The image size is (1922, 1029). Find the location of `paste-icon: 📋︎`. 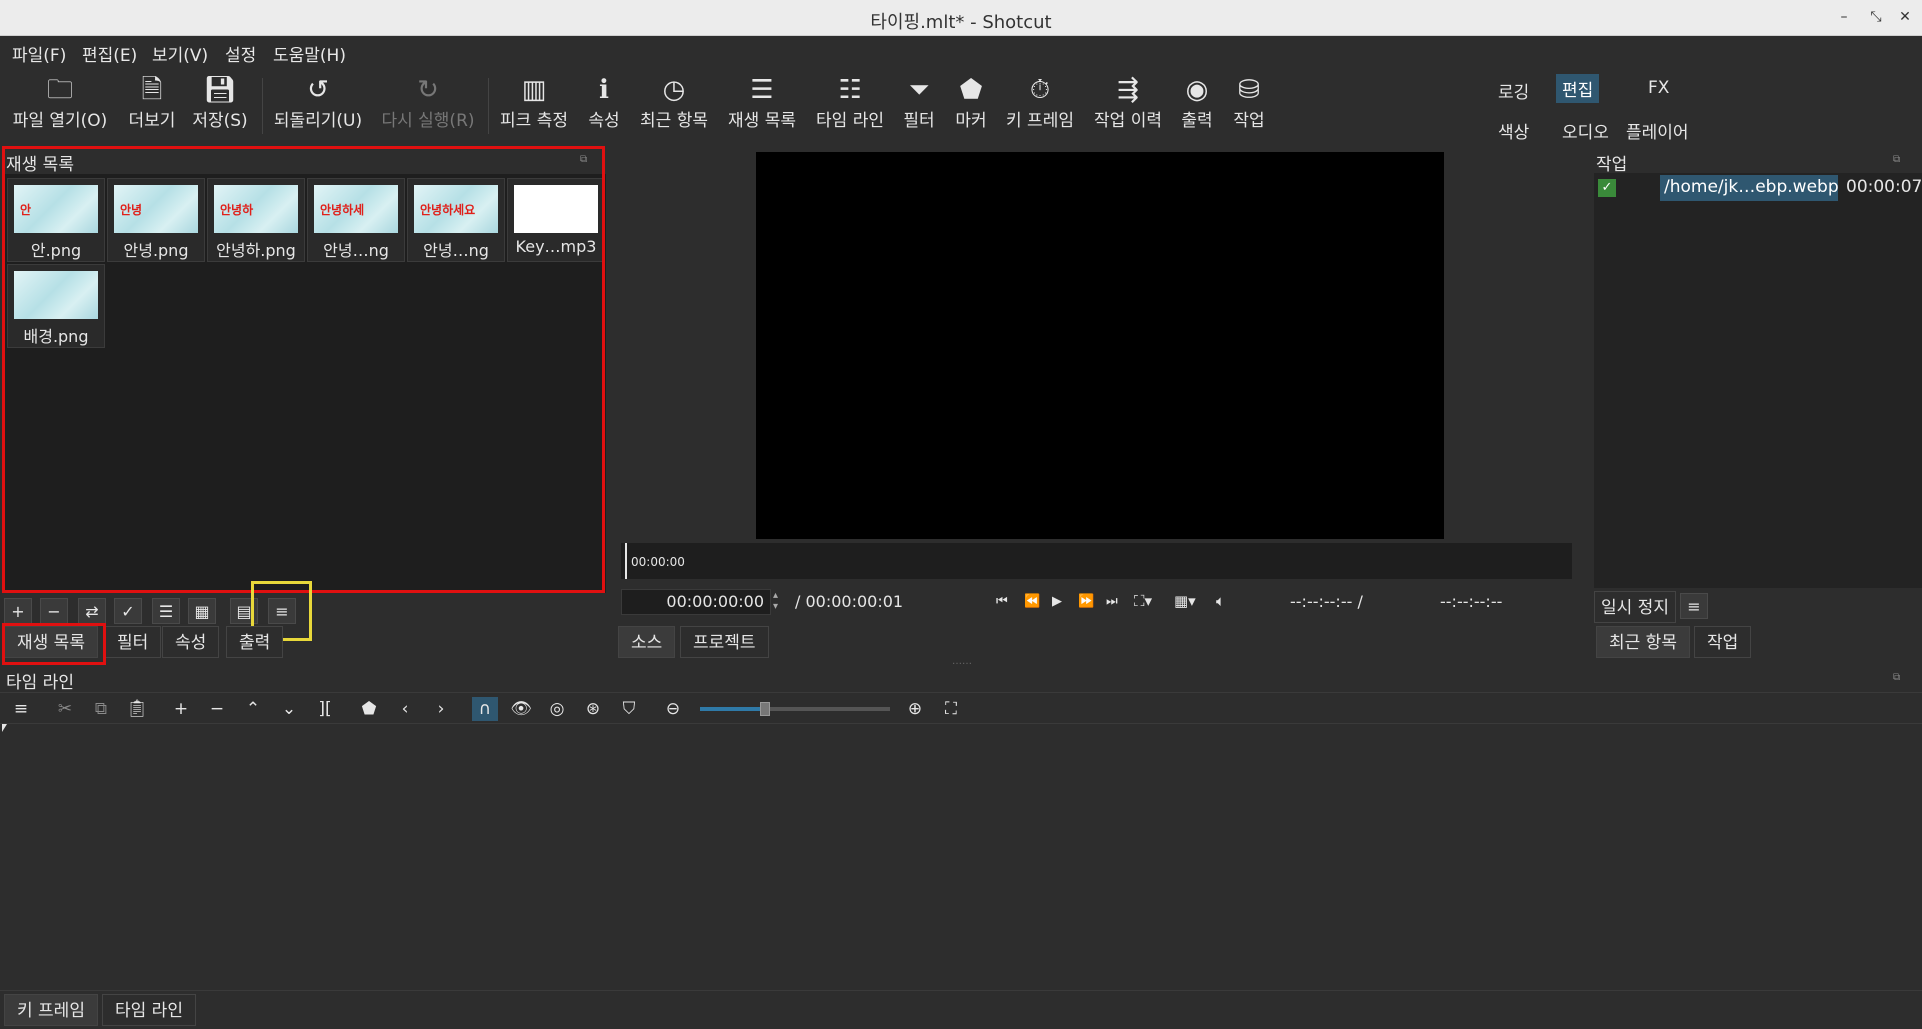

paste-icon: 📋︎ is located at coordinates (137, 709).